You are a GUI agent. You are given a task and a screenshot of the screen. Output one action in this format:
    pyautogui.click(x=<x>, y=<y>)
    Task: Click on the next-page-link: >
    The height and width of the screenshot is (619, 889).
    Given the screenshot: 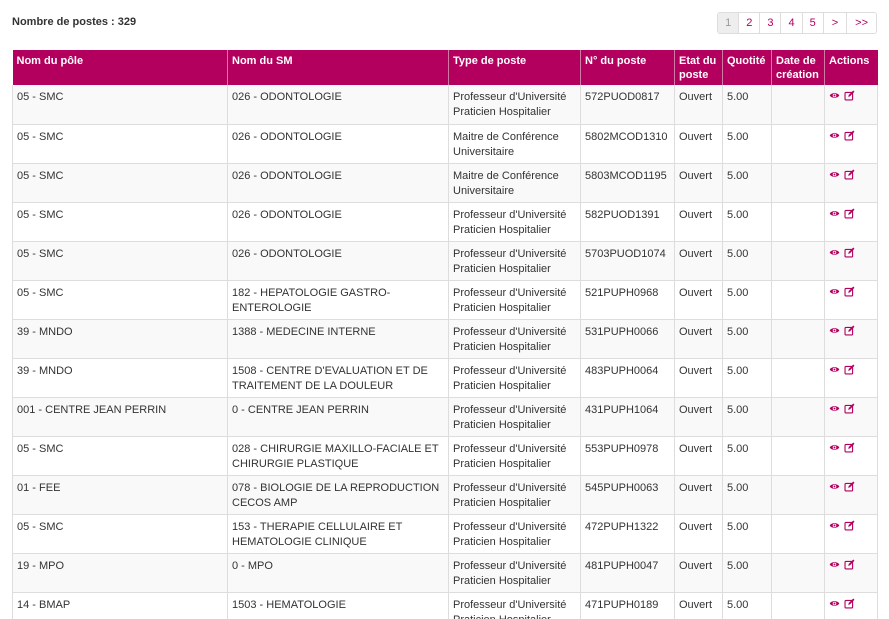 What is the action you would take?
    pyautogui.click(x=834, y=23)
    